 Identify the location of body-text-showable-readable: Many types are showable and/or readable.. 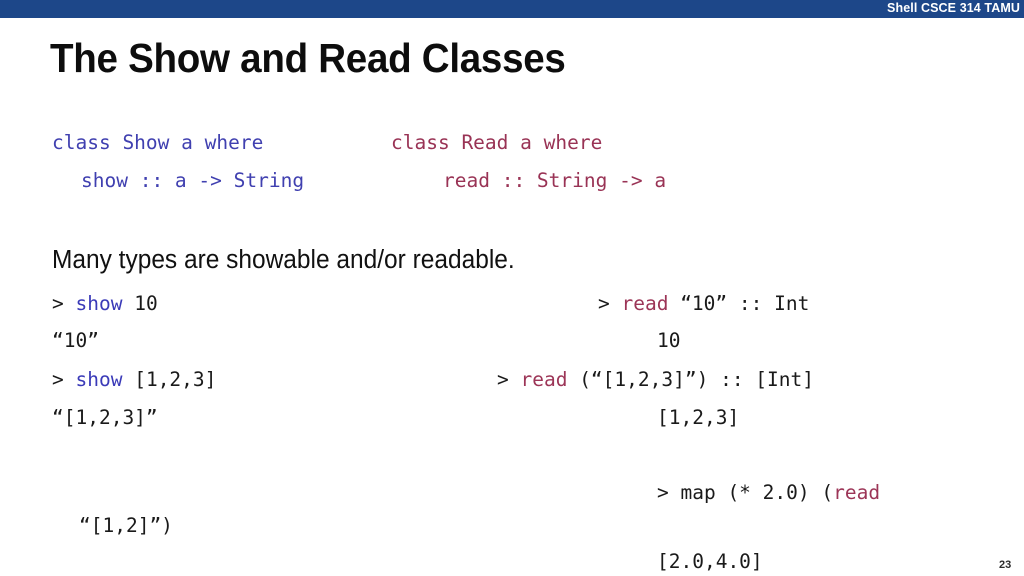
(283, 260).